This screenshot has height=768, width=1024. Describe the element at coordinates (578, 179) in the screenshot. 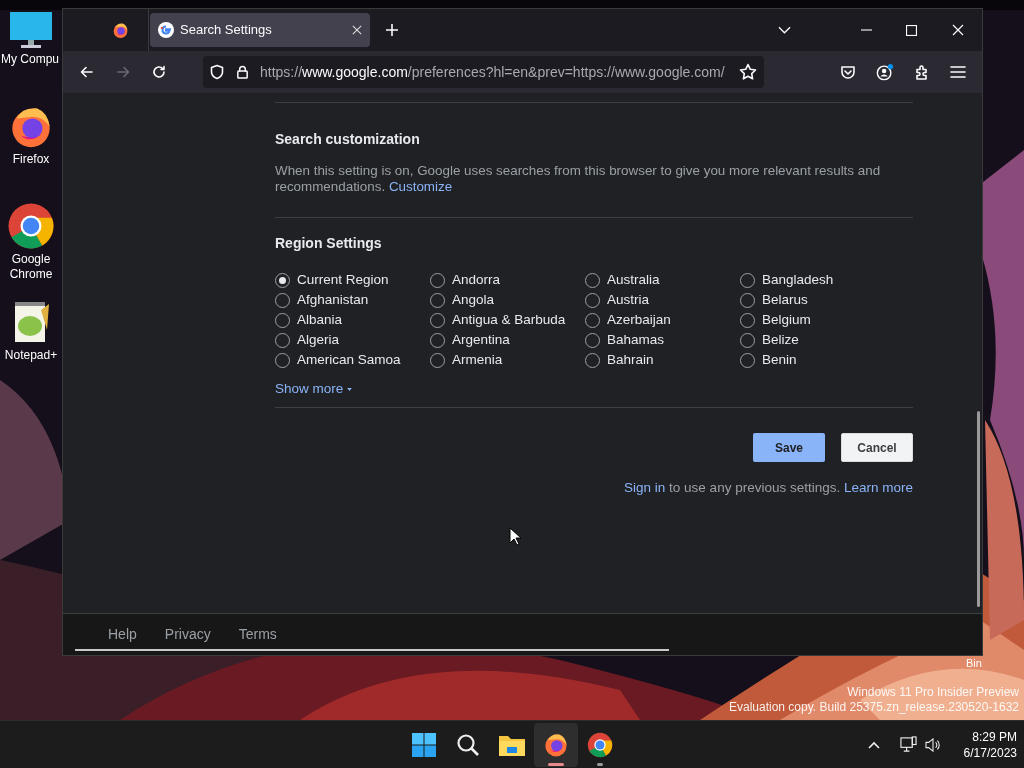

I see `description-text: When this setting is on, Google uses searches from this browser to give you more relevant results and recommendations. Customize` at that location.